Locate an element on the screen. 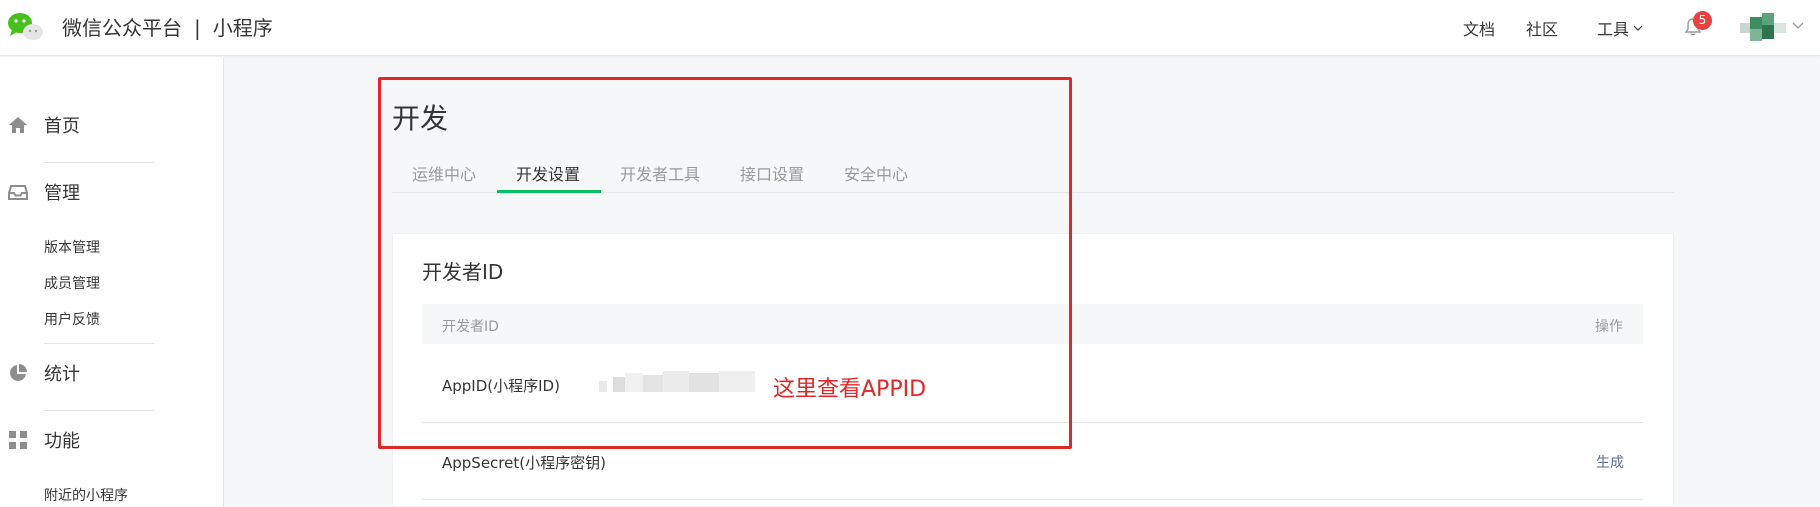 The image size is (1820, 507). sidebar-item-label: 功能 is located at coordinates (62, 441).